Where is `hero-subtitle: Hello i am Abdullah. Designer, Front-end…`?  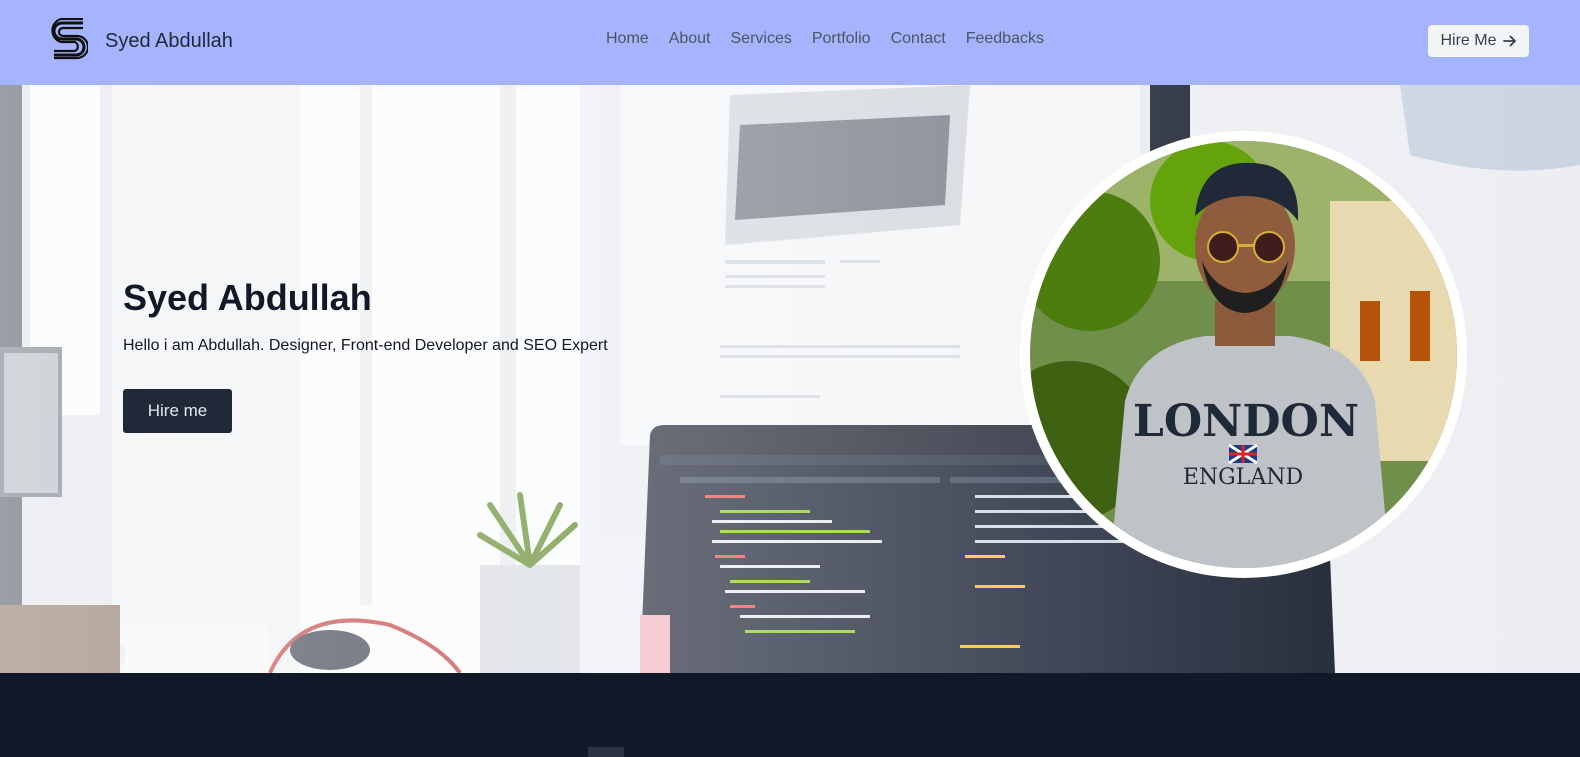
hero-subtitle: Hello i am Abdullah. Designer, Front-end… is located at coordinates (365, 345).